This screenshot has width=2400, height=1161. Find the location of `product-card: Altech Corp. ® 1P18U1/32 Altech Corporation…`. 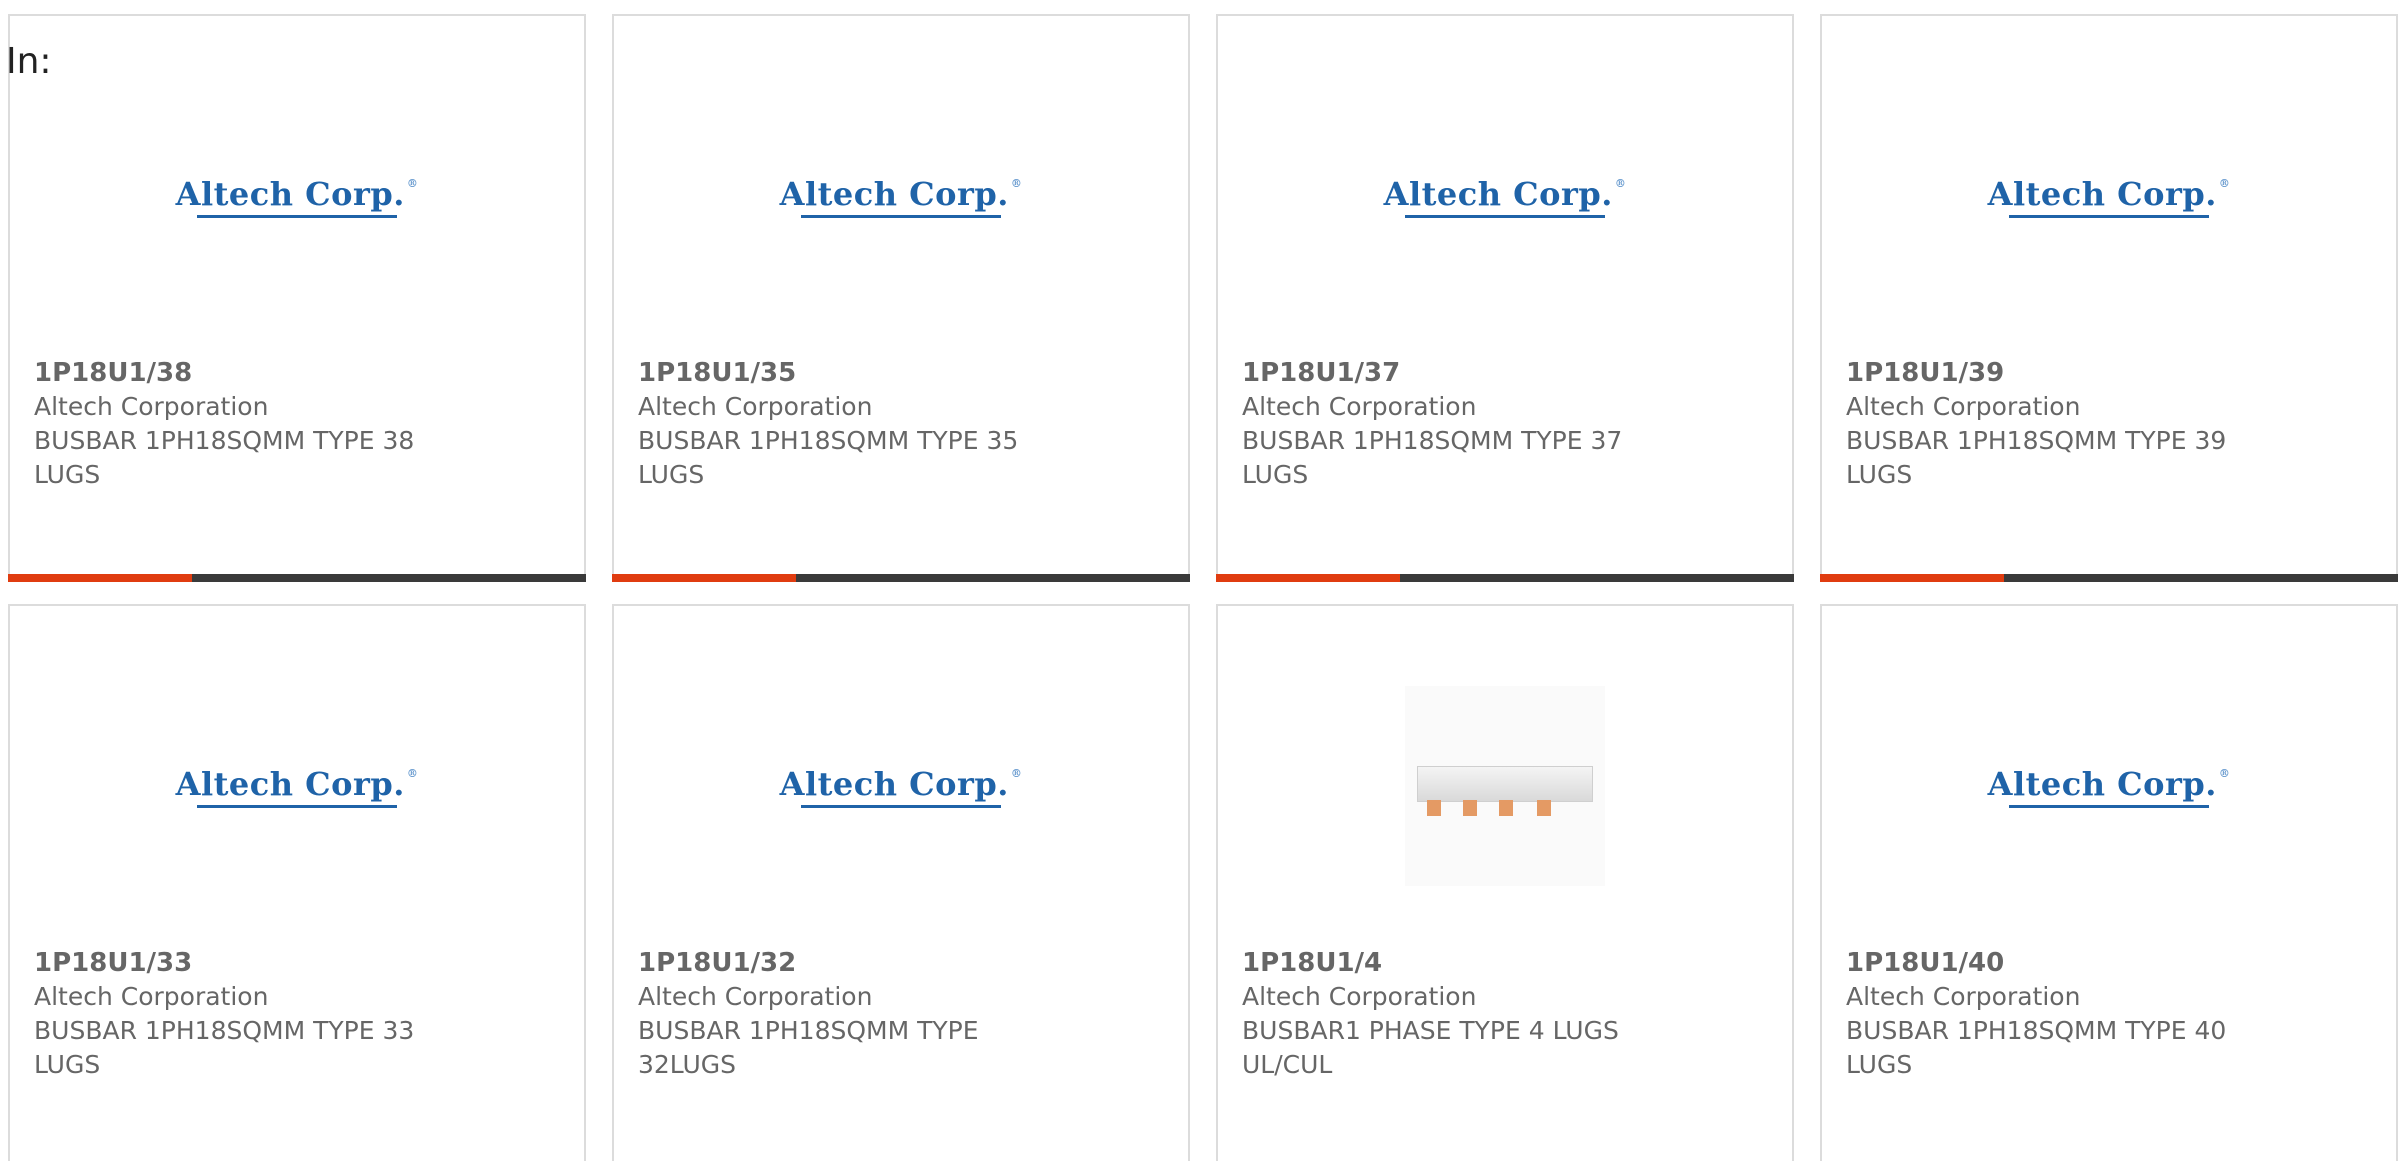

product-card: Altech Corp. ® 1P18U1/32 Altech Corporation… is located at coordinates (901, 882).